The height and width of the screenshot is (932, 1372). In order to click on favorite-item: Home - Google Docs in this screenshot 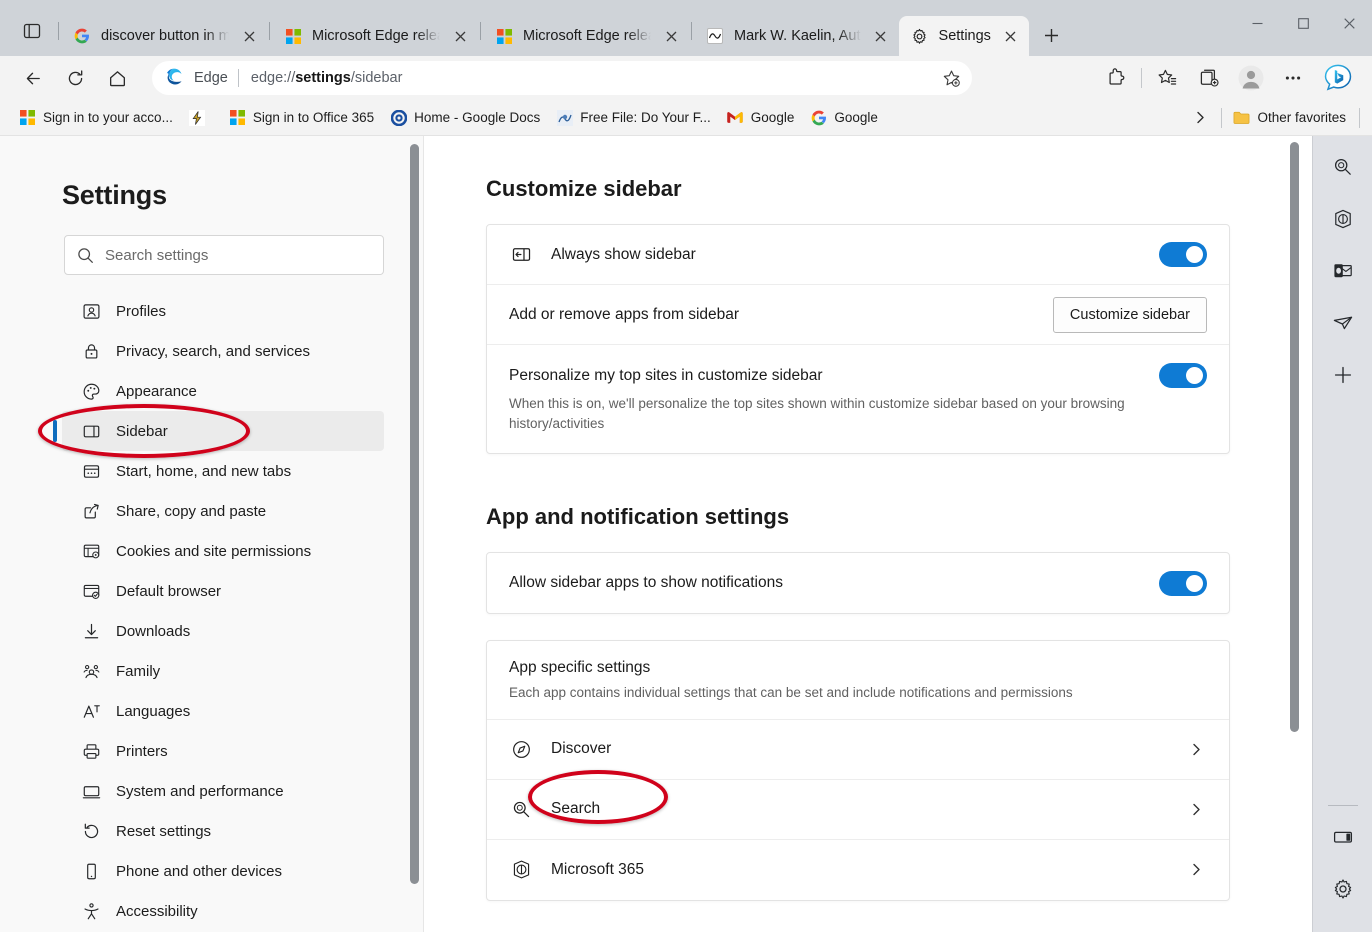, I will do `click(465, 118)`.